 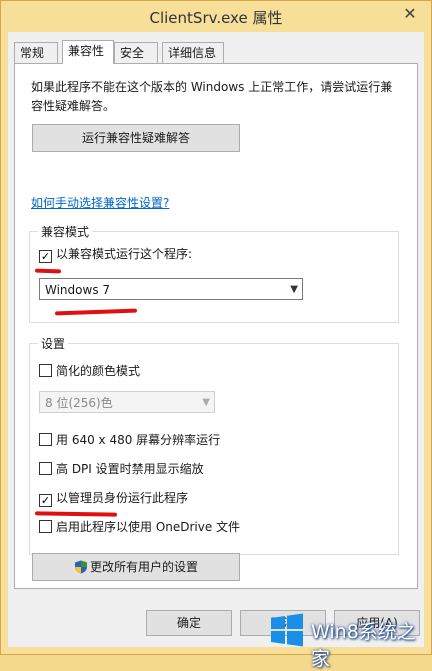 What do you see at coordinates (136, 138) in the screenshot?
I see `troubleshoot-button: 运行兼容性疑难解答` at bounding box center [136, 138].